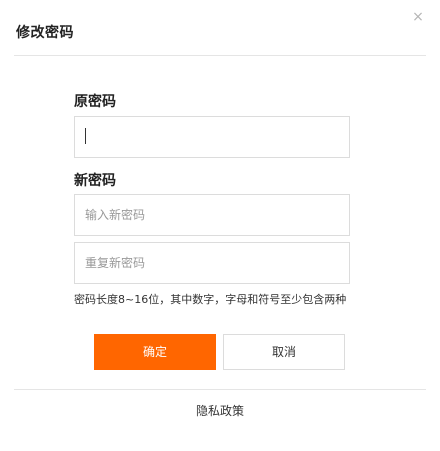 This screenshot has height=451, width=440. Describe the element at coordinates (95, 102) in the screenshot. I see `old-password-label: 原密码` at that location.